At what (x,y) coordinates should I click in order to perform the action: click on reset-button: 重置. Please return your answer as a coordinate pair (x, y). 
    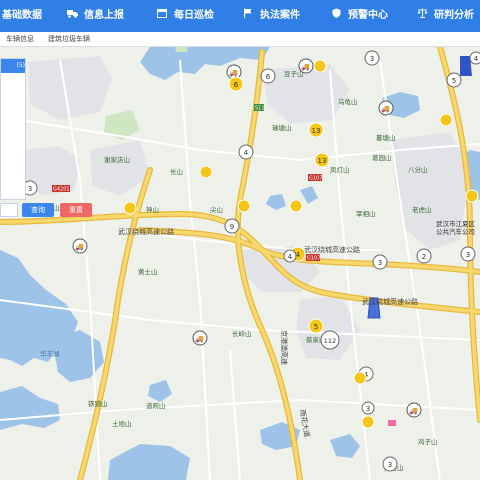
    Looking at the image, I should click on (76, 210).